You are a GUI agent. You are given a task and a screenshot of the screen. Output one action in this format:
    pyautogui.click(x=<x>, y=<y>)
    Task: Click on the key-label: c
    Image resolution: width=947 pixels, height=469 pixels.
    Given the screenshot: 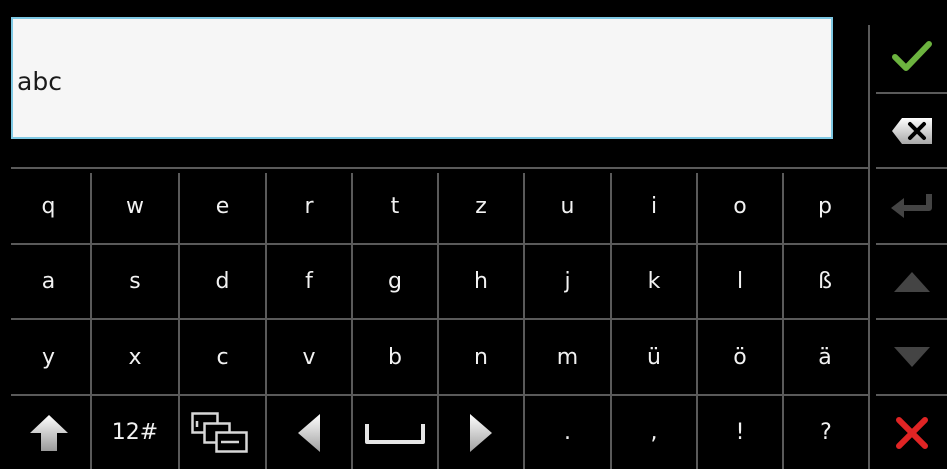 What is the action you would take?
    pyautogui.click(x=222, y=357)
    